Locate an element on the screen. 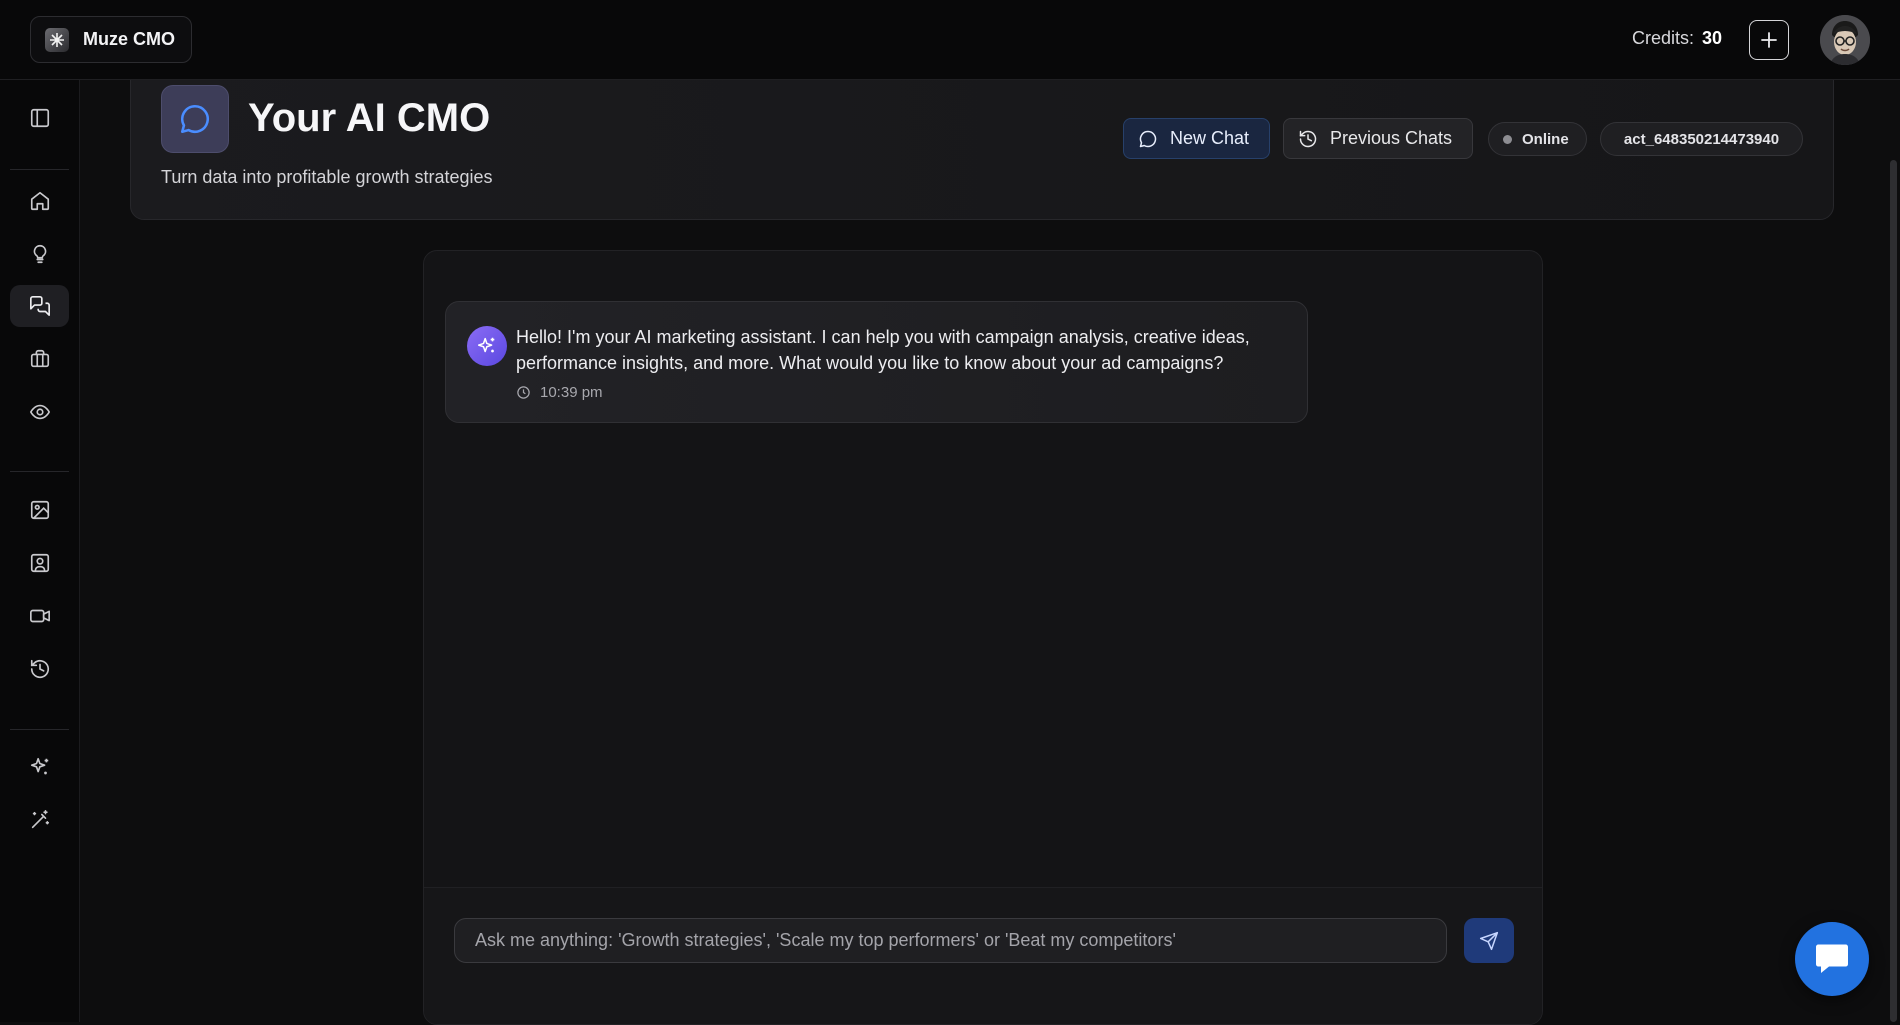 This screenshot has width=1900, height=1025. lightbulb-icon is located at coordinates (39, 254).